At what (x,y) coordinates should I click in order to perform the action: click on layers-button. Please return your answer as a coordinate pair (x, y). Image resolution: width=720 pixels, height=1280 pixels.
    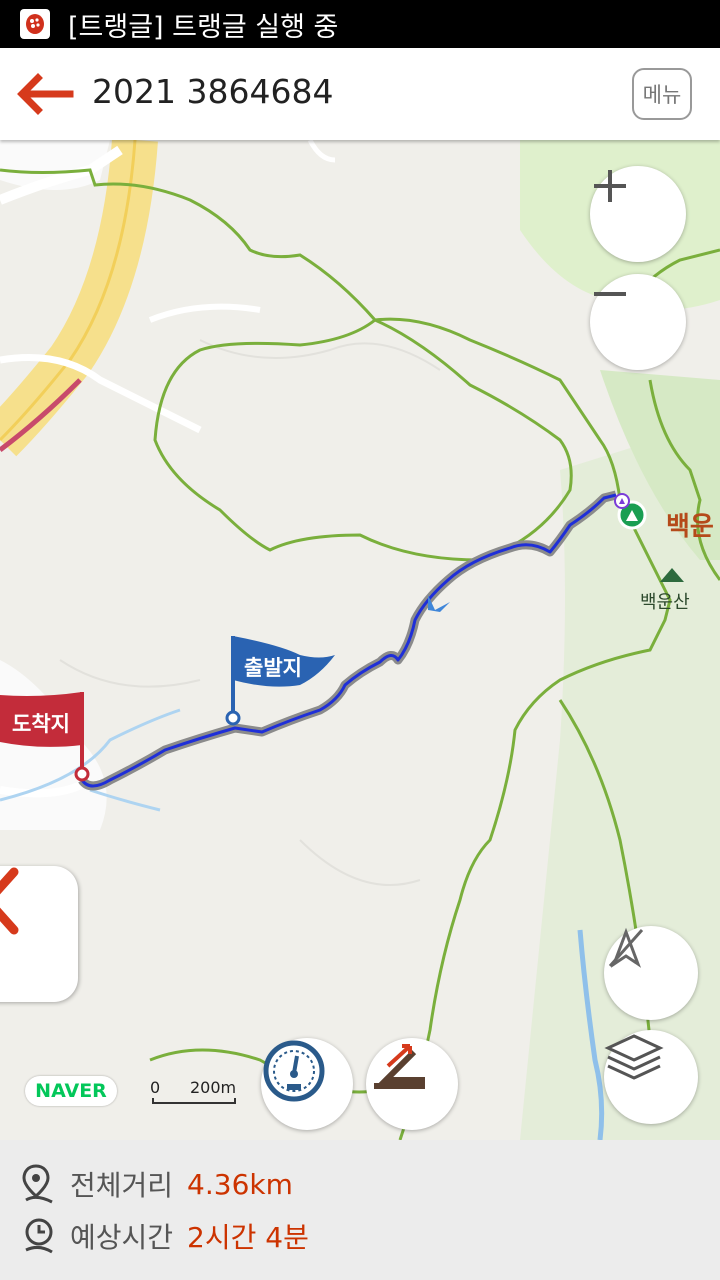
    Looking at the image, I should click on (651, 1077).